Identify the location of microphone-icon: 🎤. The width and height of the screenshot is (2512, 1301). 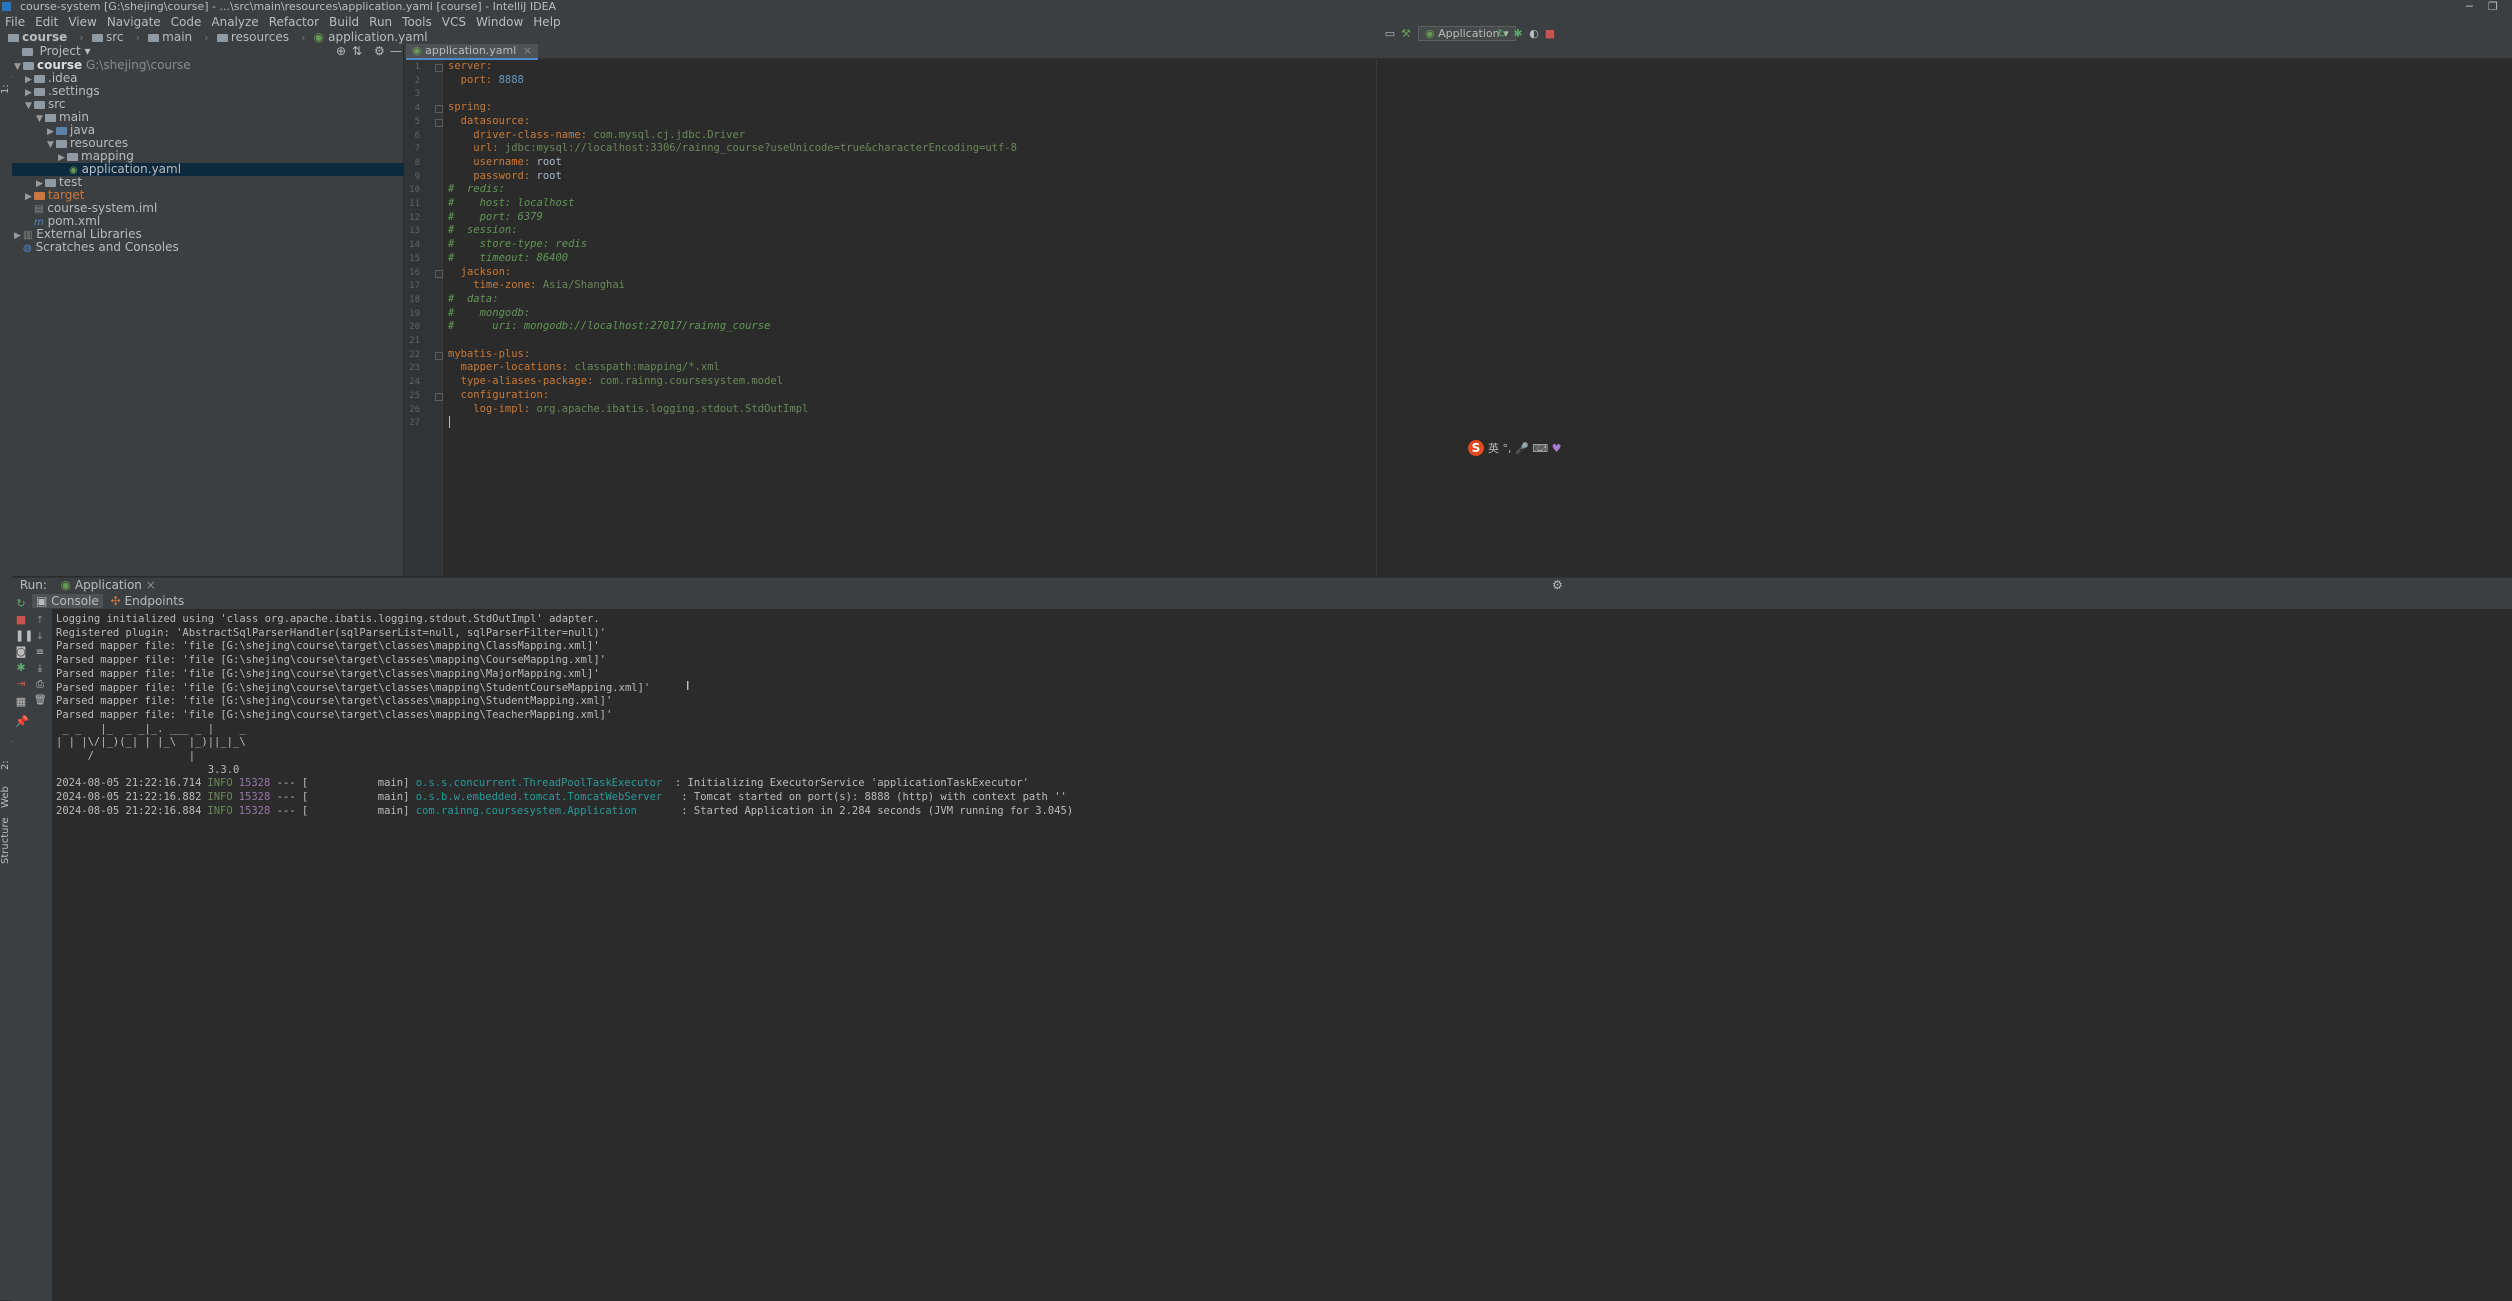
(1522, 448).